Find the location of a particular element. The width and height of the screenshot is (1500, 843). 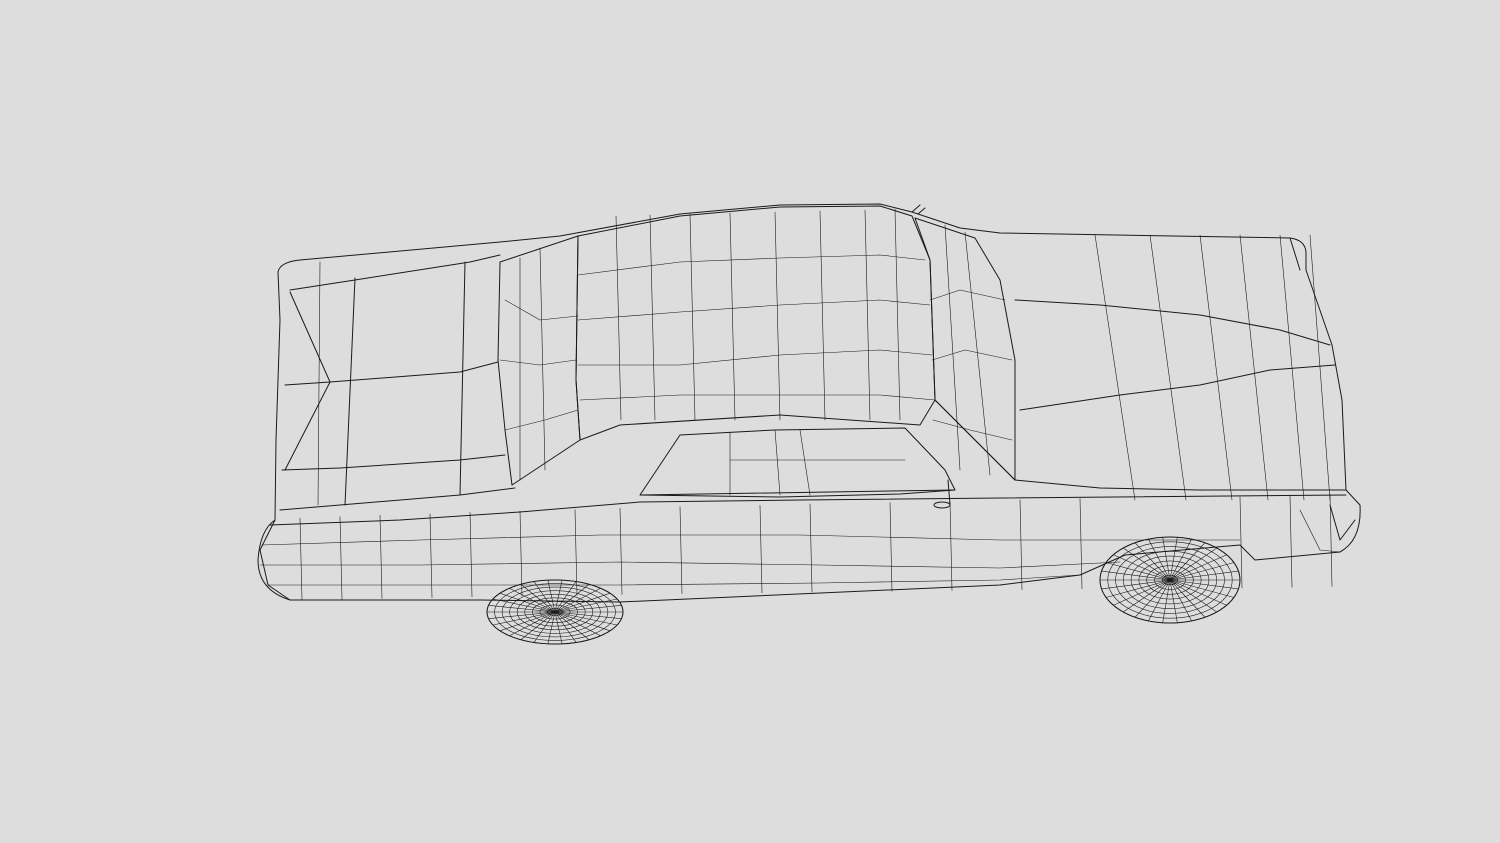

front-wheel is located at coordinates (1170, 580).